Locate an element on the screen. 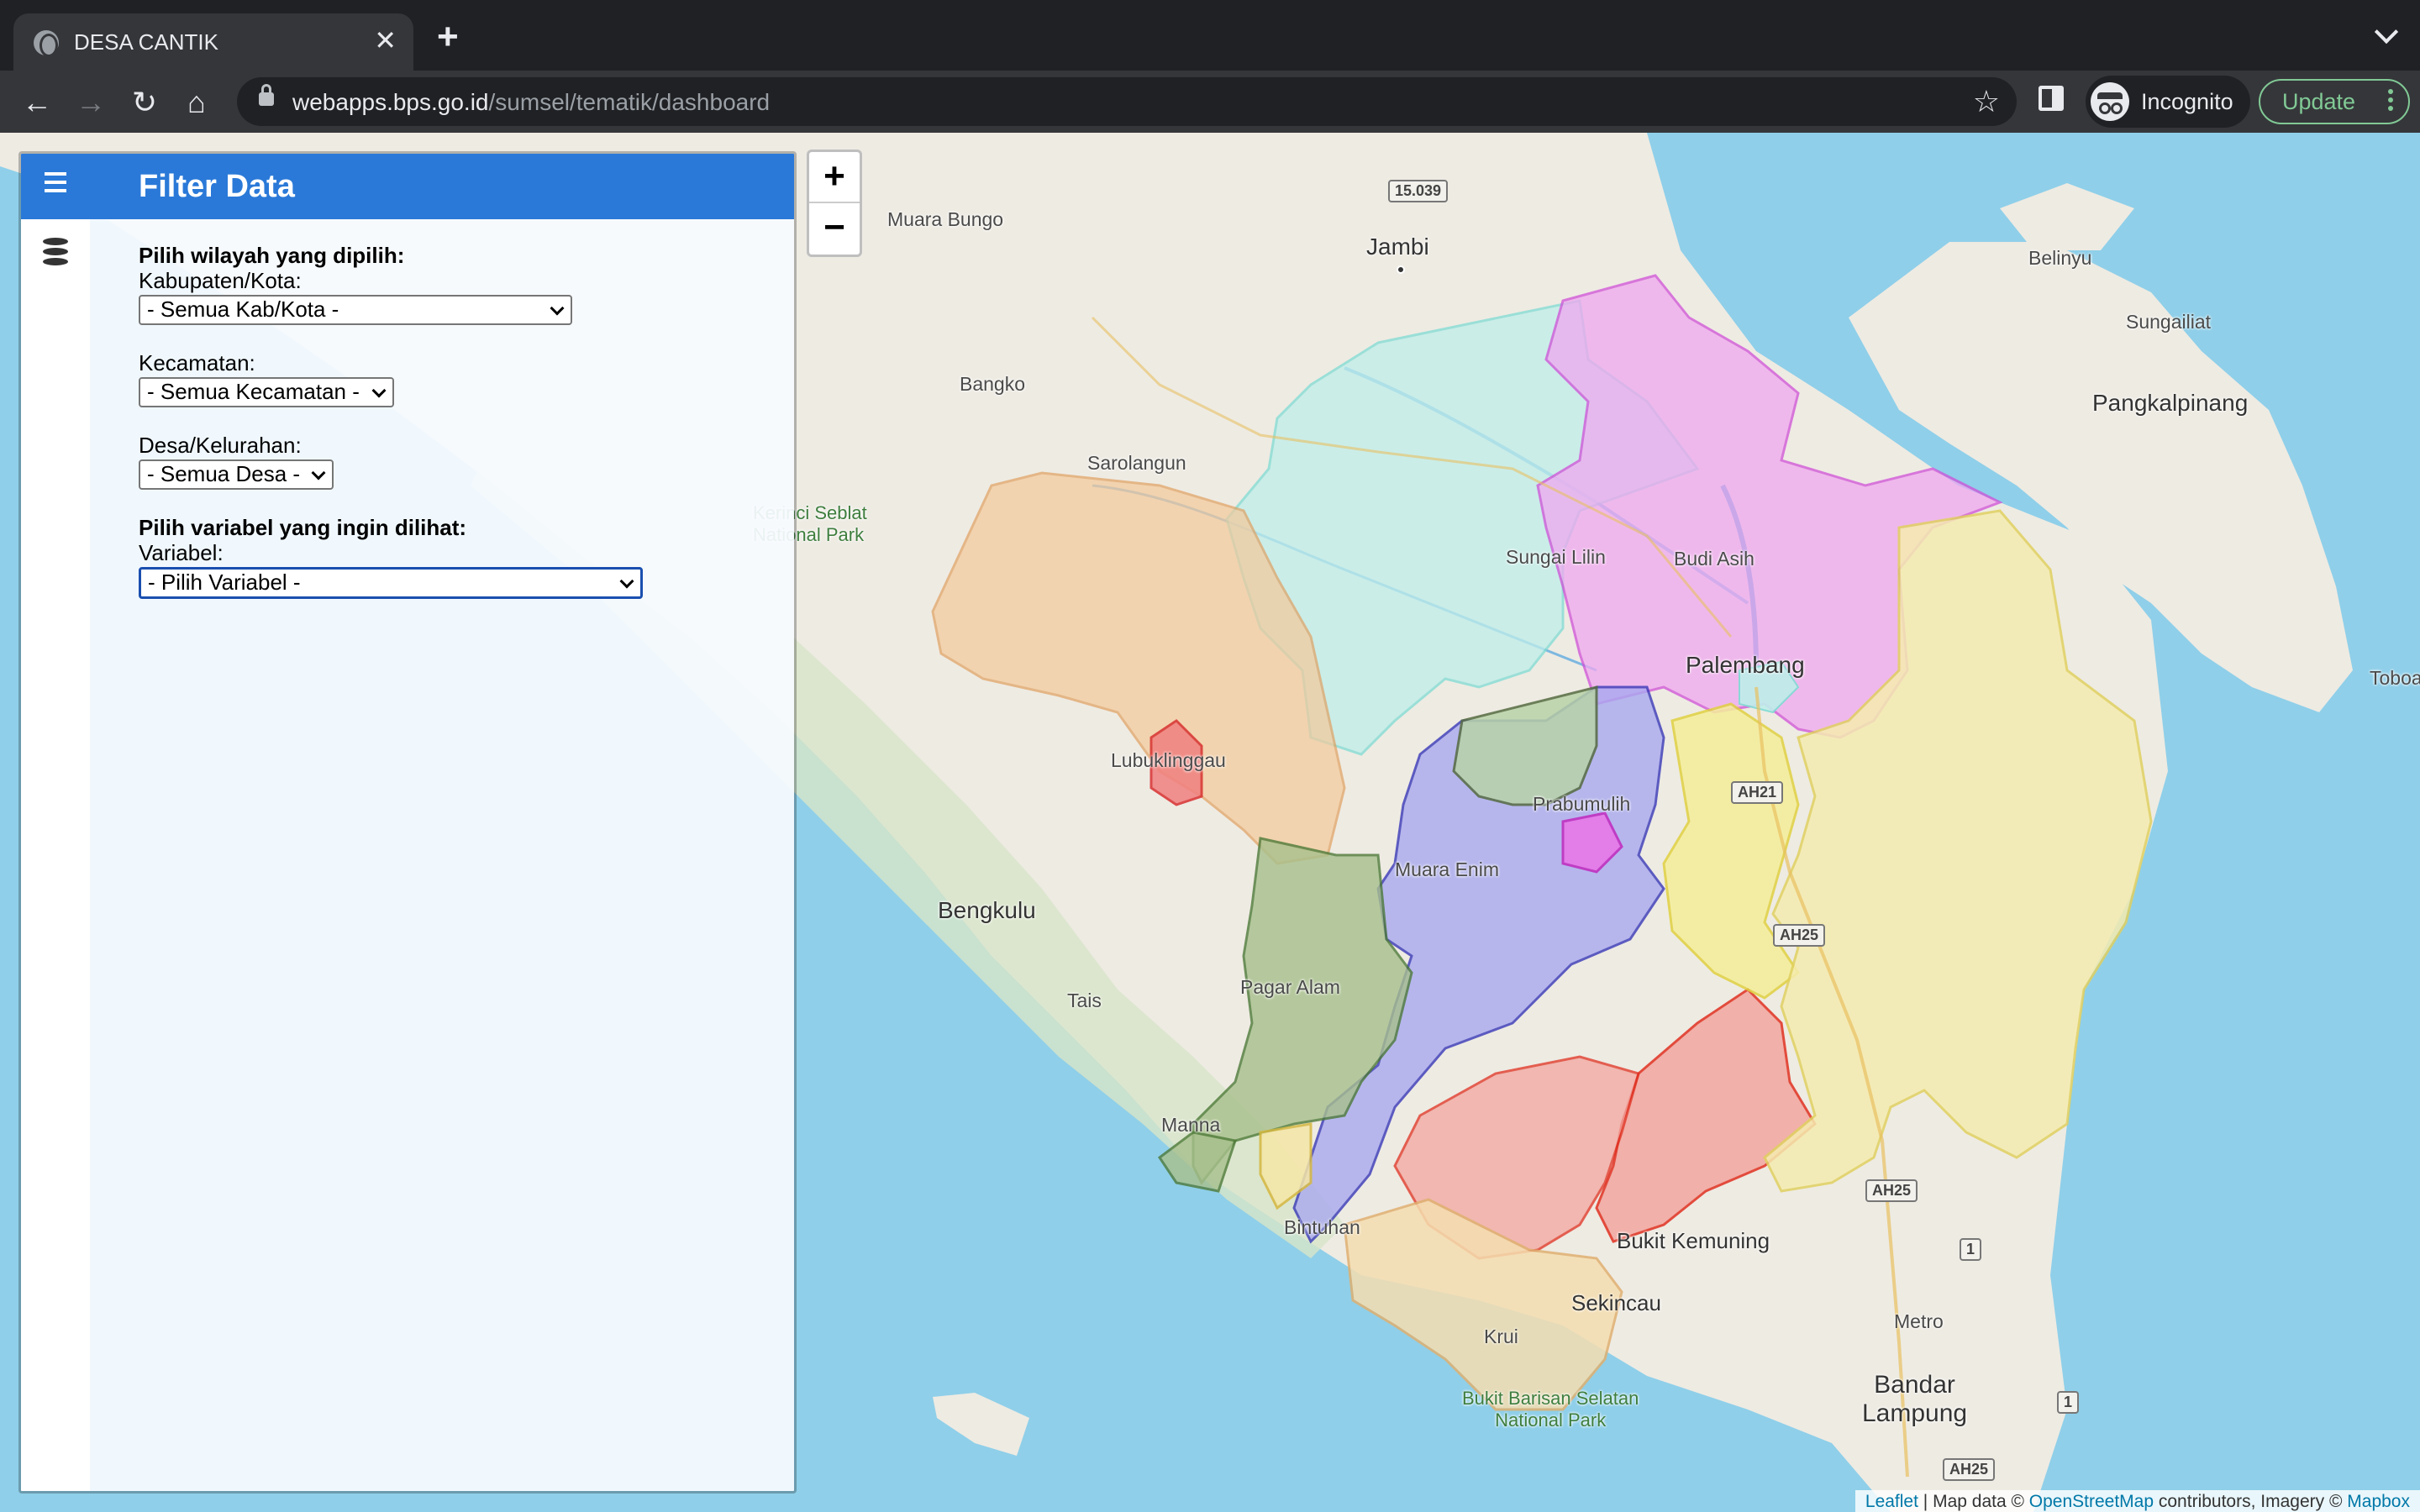 This screenshot has height=1512, width=2420. incognito-label: Incognito is located at coordinates (2187, 101).